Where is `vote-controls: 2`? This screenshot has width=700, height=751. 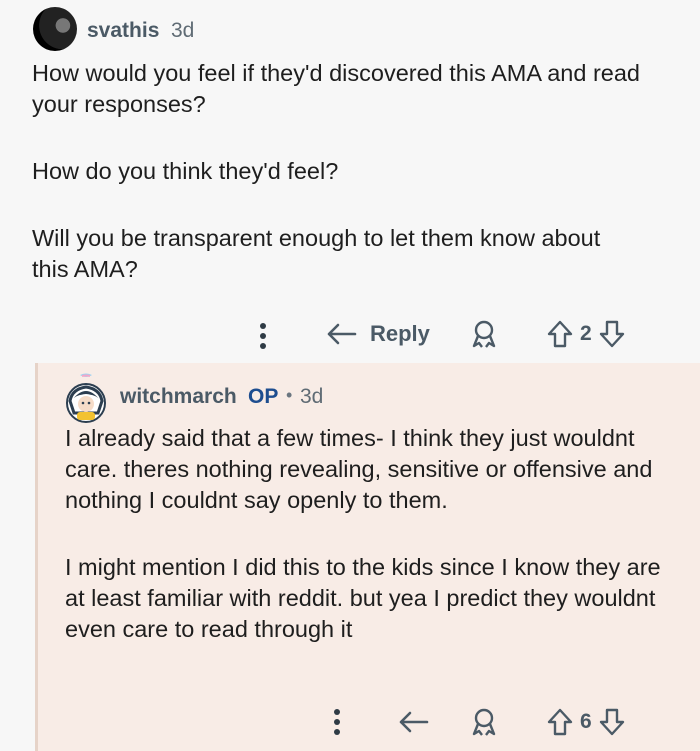 vote-controls: 2 is located at coordinates (586, 334).